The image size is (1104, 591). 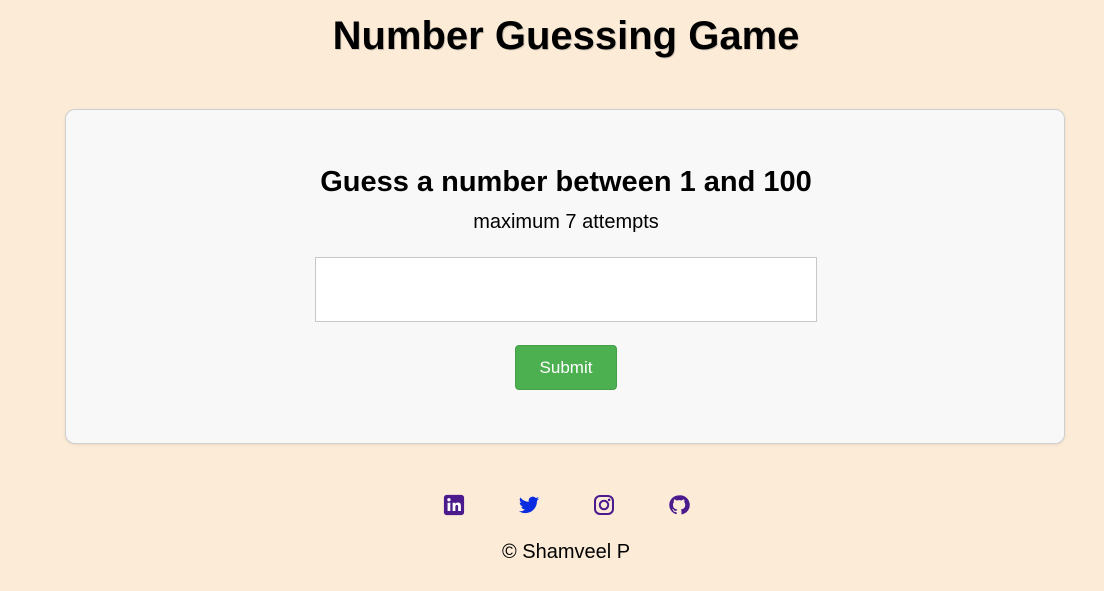 I want to click on social-links, so click(x=552, y=505).